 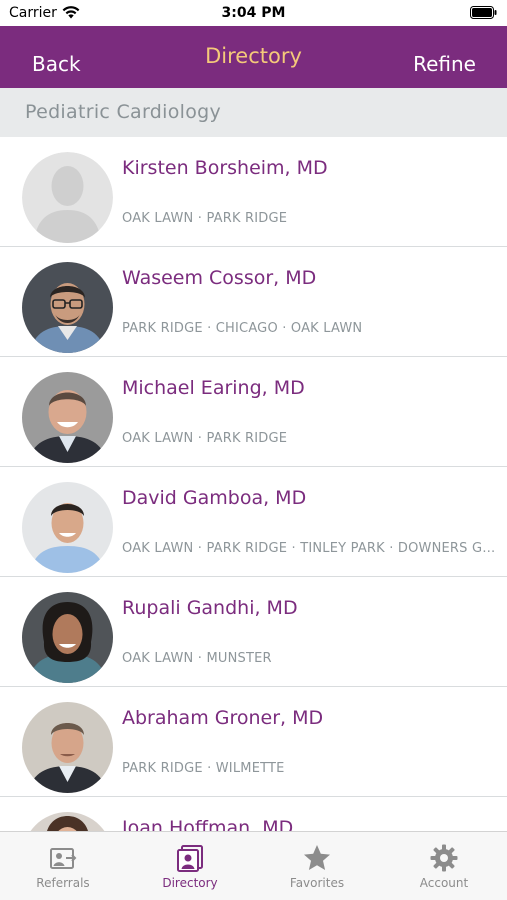 What do you see at coordinates (253, 632) in the screenshot?
I see `list-item: Rupali Gandhi, MD OAK LAWN · MUNSTER` at bounding box center [253, 632].